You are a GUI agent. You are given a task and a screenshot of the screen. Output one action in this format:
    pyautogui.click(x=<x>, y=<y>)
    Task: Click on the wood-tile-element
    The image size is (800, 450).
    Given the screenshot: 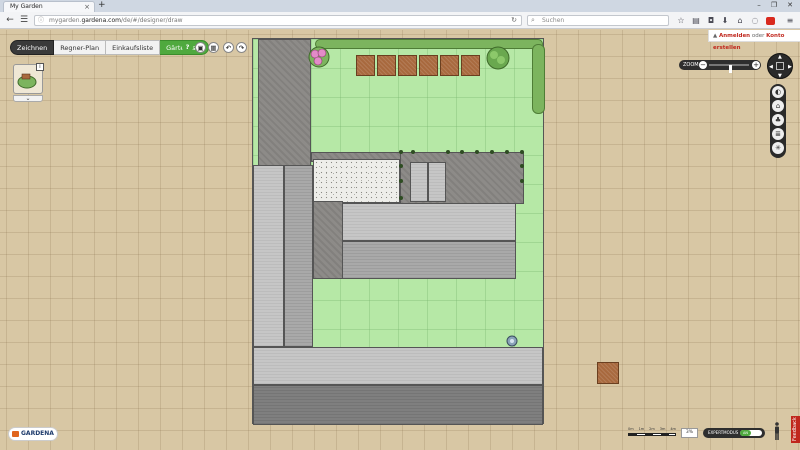 What is the action you would take?
    pyautogui.click(x=608, y=373)
    